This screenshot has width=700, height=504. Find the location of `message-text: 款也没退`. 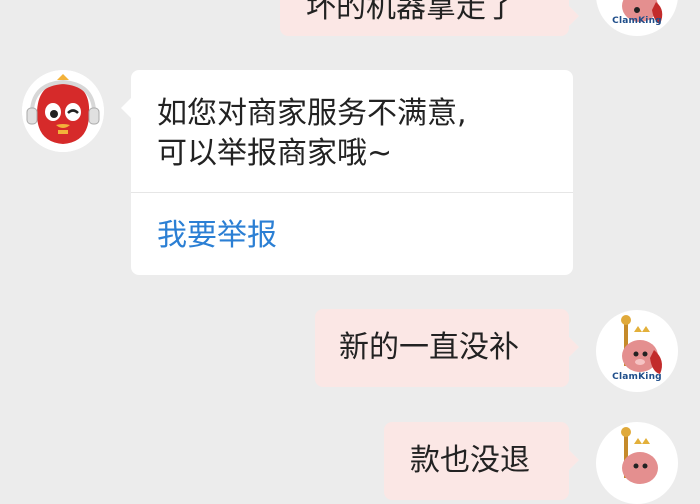

message-text: 款也没退 is located at coordinates (470, 460).